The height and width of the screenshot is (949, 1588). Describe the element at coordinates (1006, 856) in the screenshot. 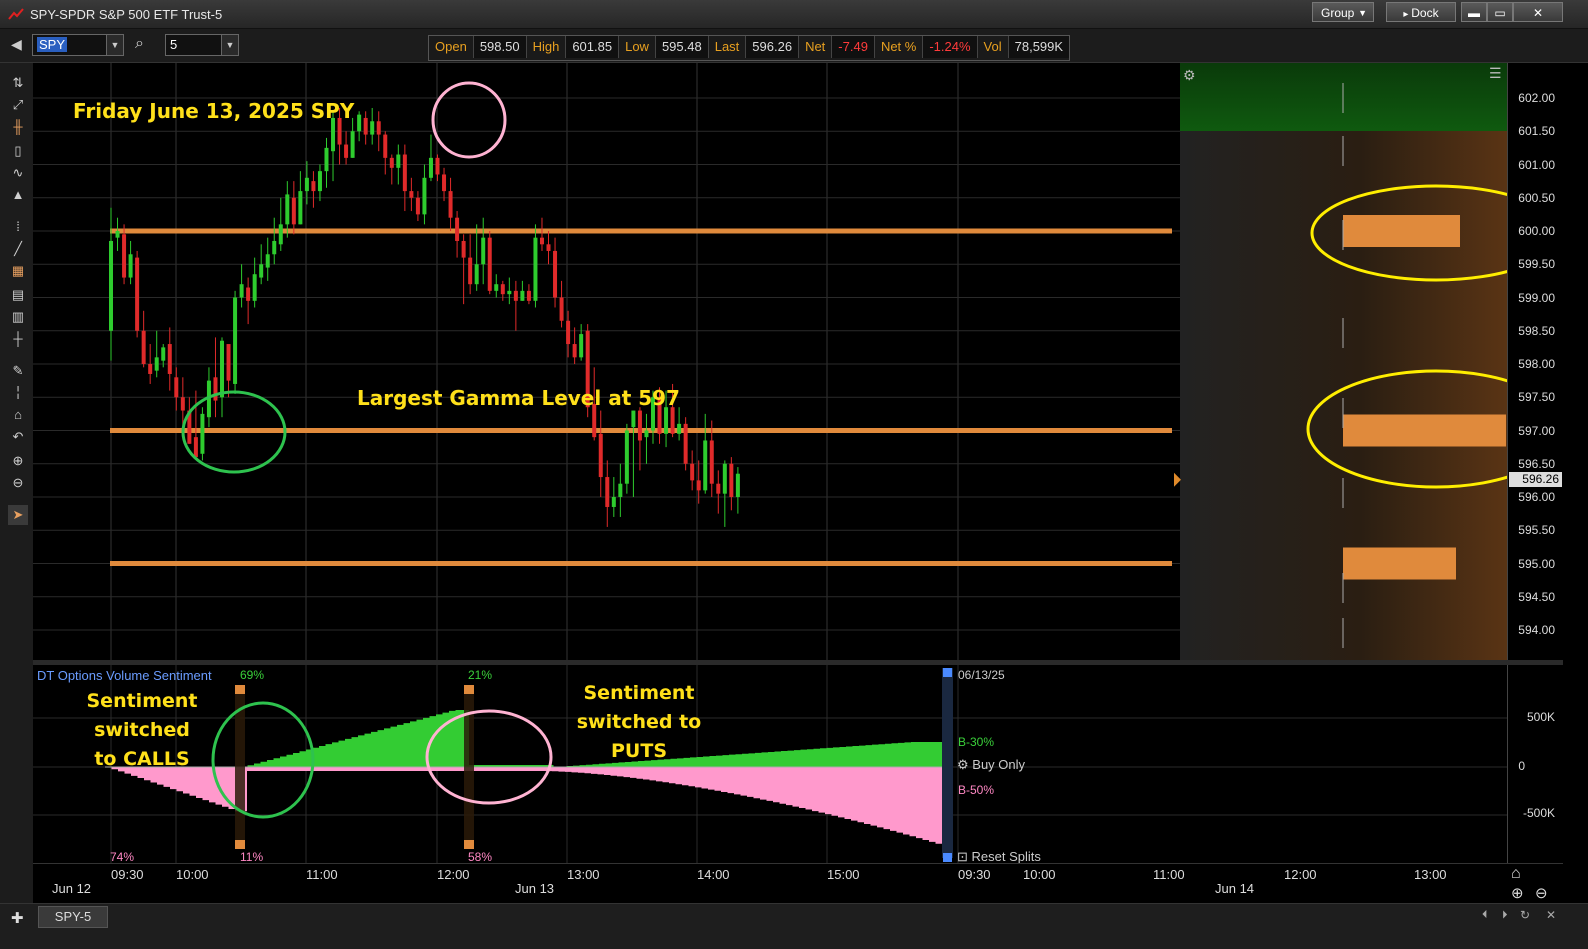

I see `reset-splits-label: Reset Splits` at that location.